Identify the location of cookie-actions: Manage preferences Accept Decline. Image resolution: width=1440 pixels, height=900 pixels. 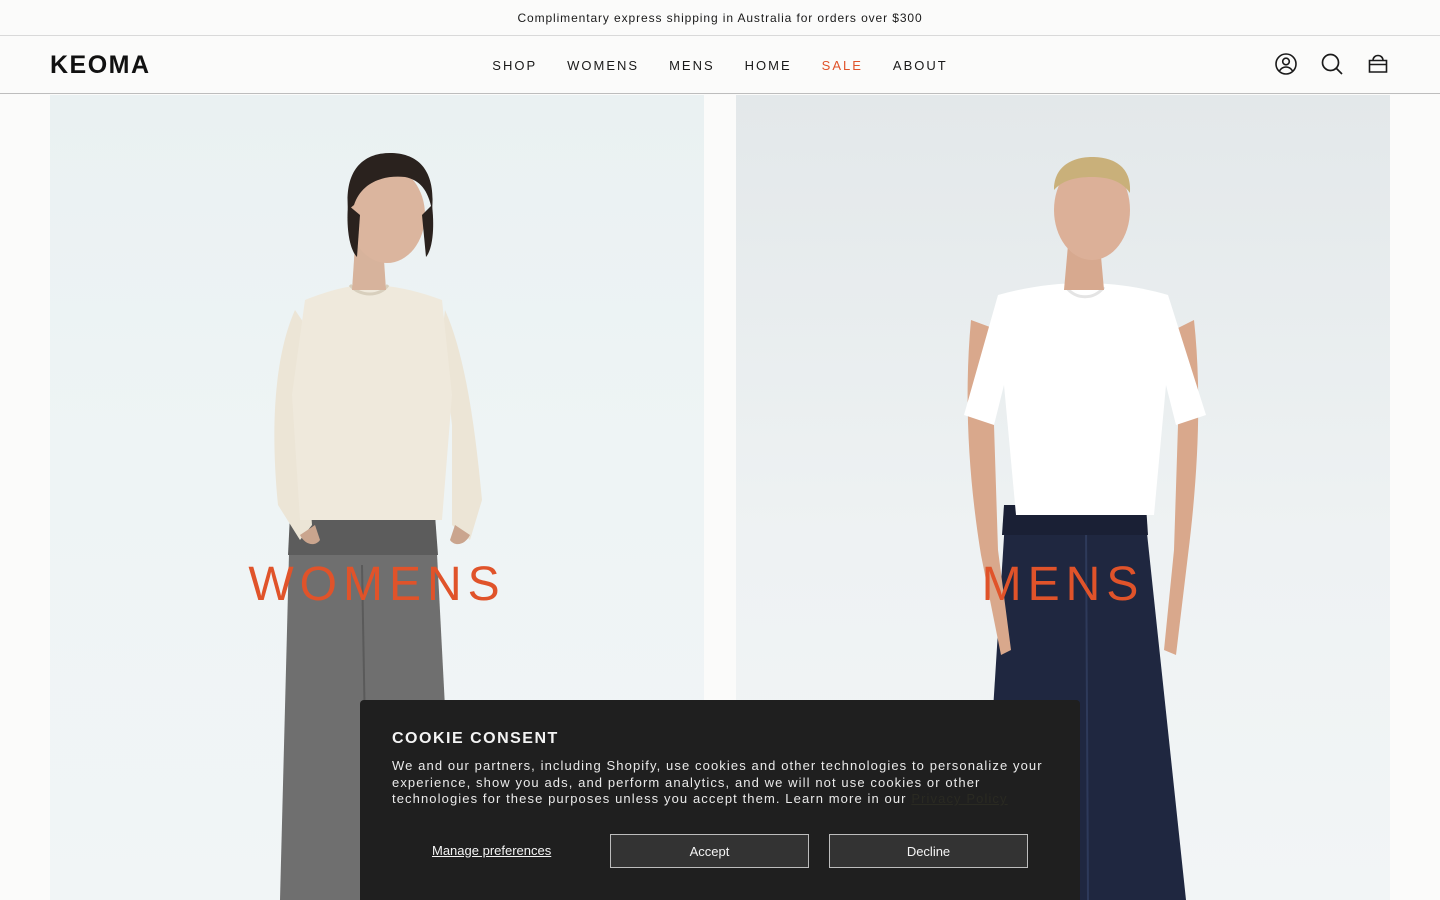
(710, 851).